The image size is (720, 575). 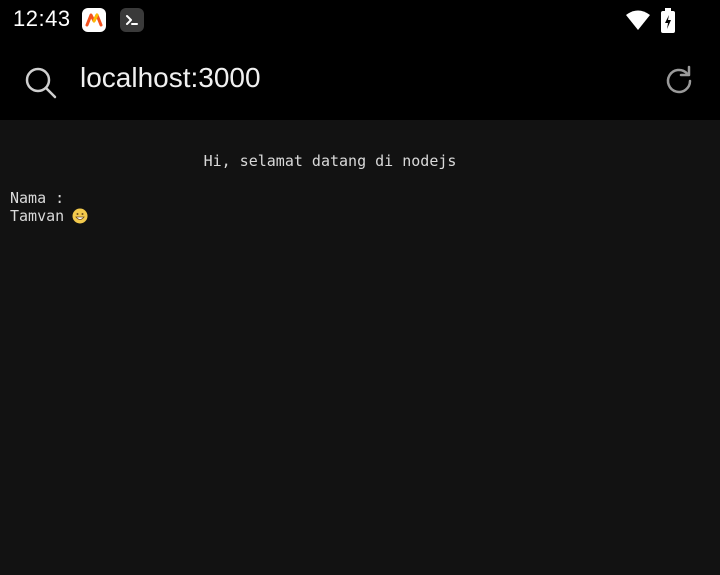 I want to click on address-bar: localhost:3000, so click(x=360, y=81).